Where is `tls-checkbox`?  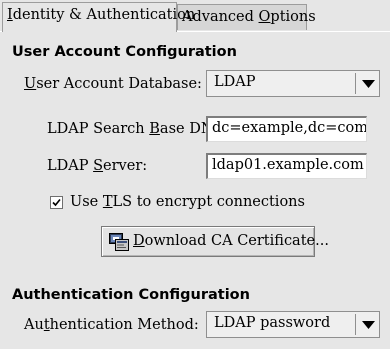 tls-checkbox is located at coordinates (56, 202).